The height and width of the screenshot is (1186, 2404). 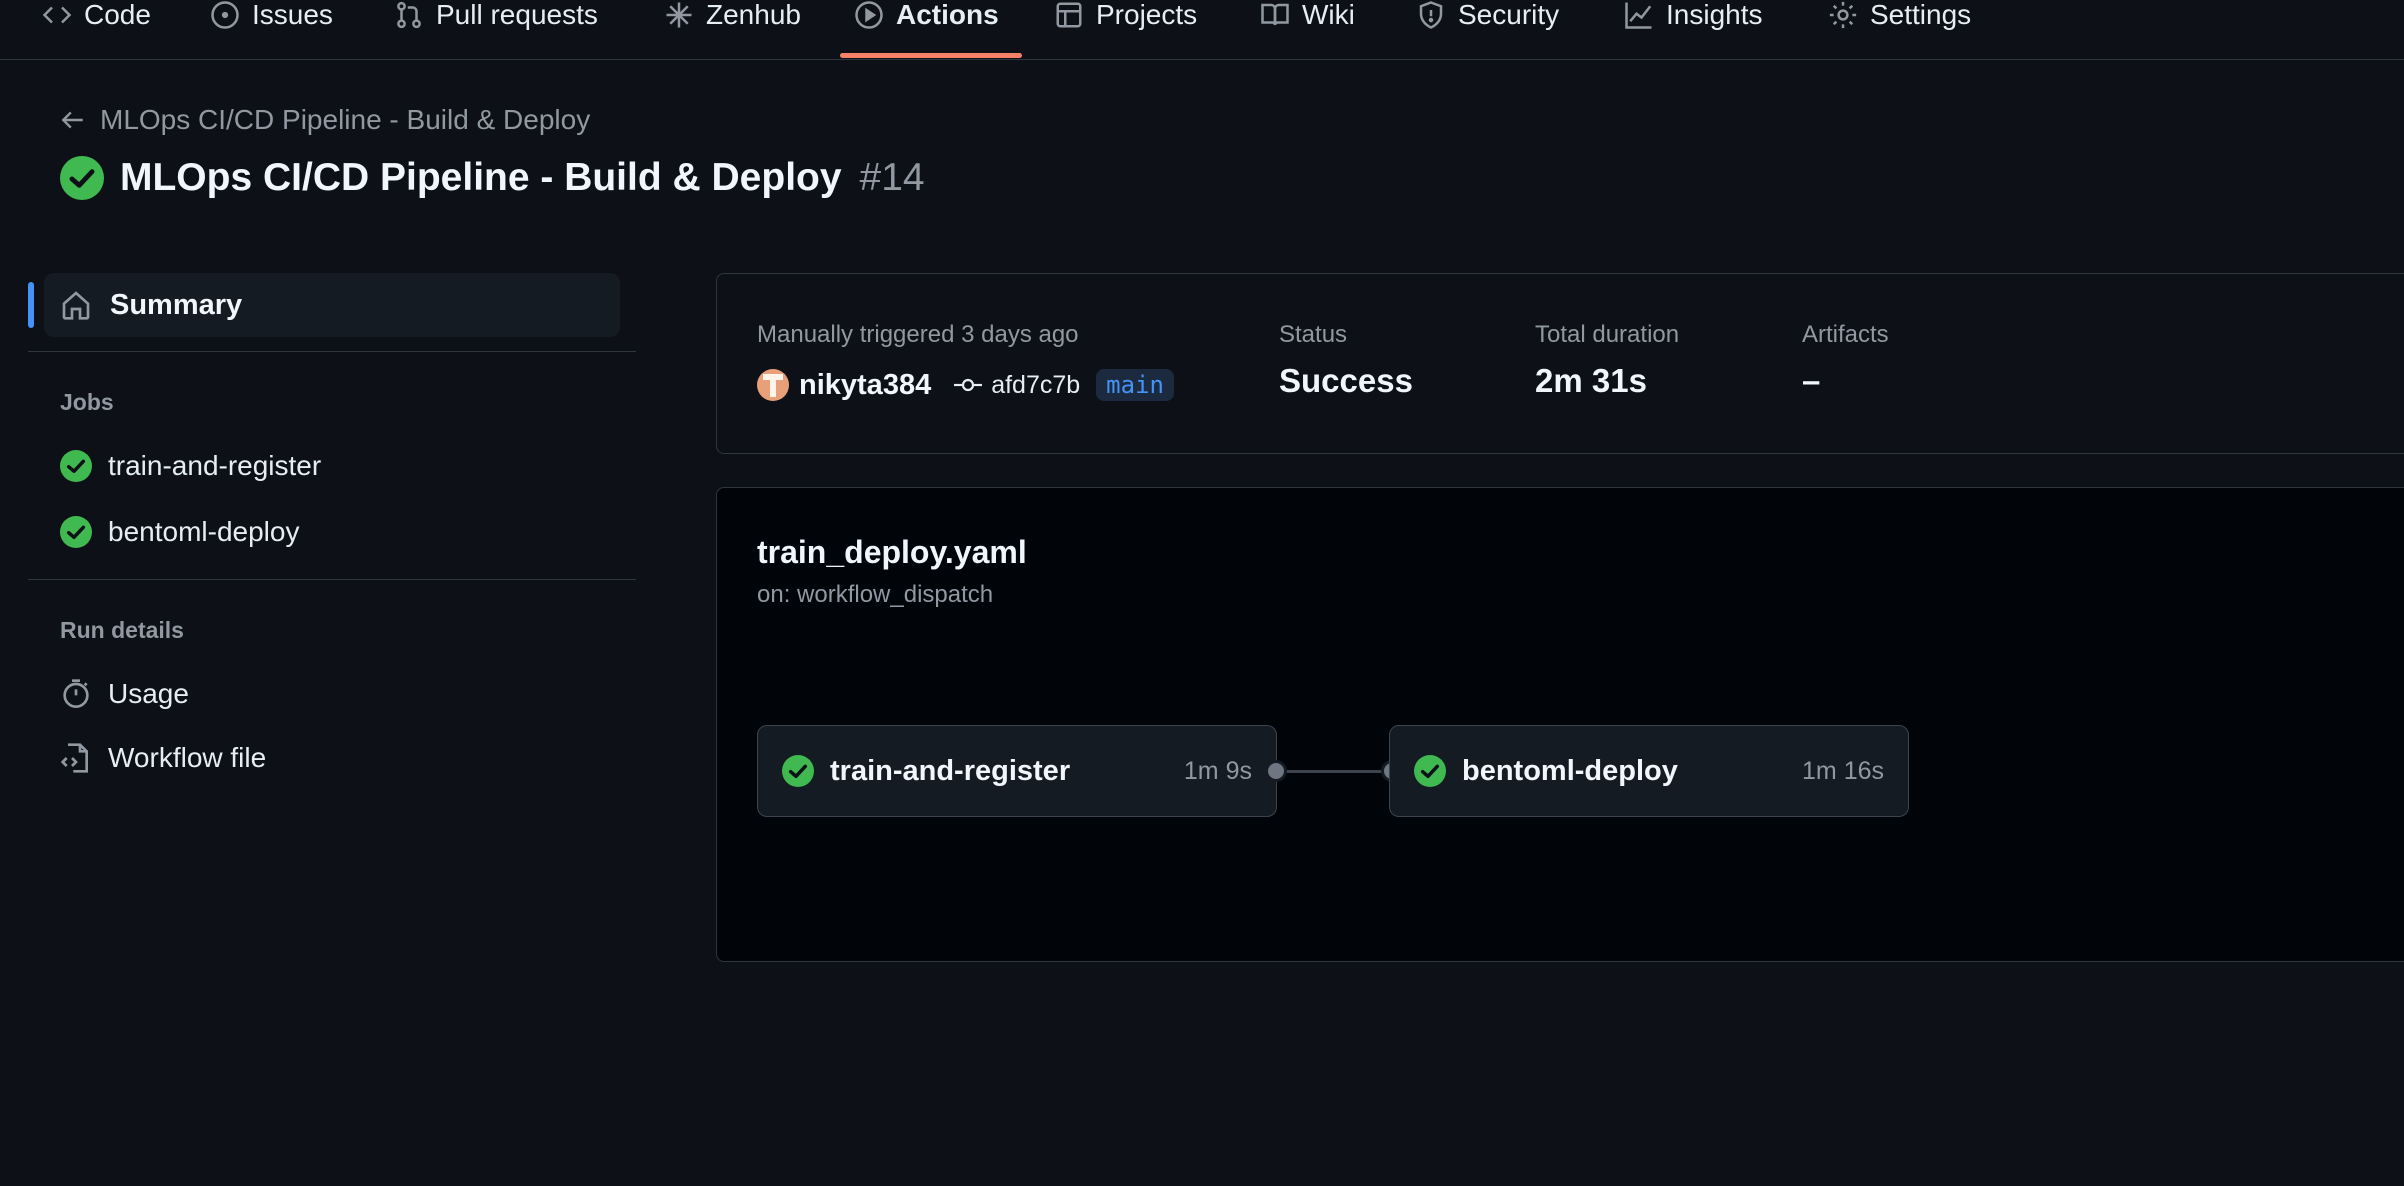 What do you see at coordinates (117, 15) in the screenshot?
I see `nav-tab-label: Code` at bounding box center [117, 15].